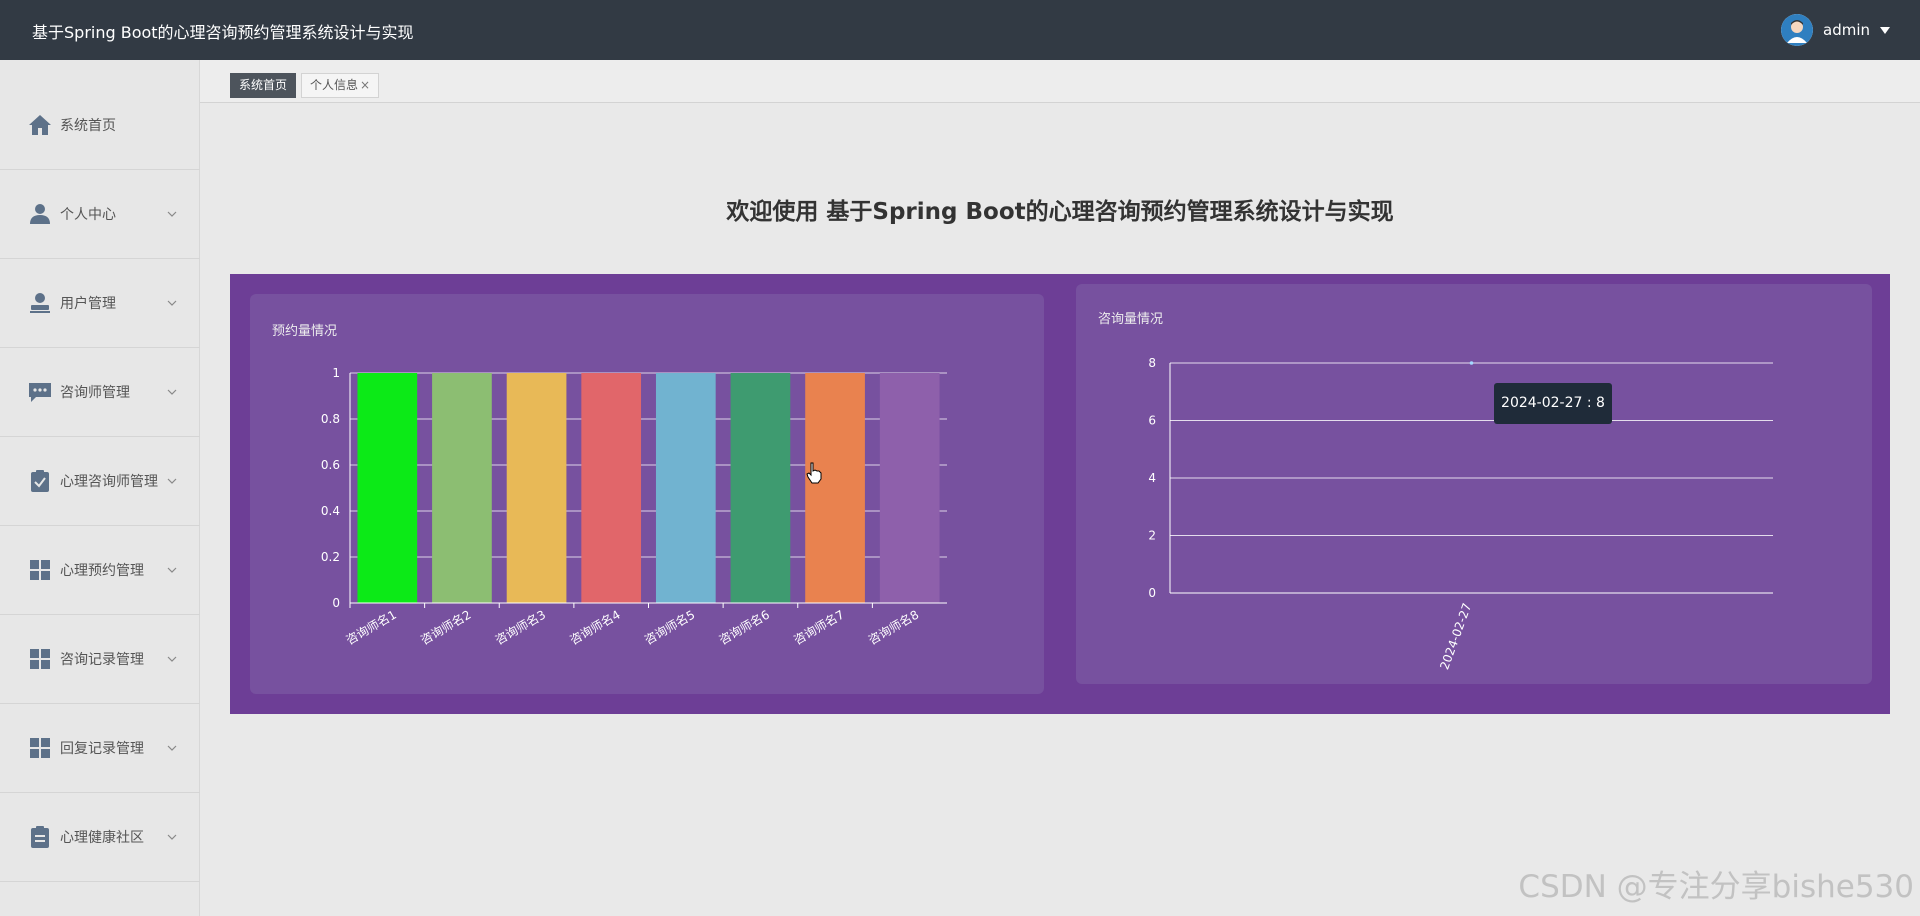 The image size is (1920, 916). I want to click on sidebar-item-label: 系统首页, so click(88, 126).